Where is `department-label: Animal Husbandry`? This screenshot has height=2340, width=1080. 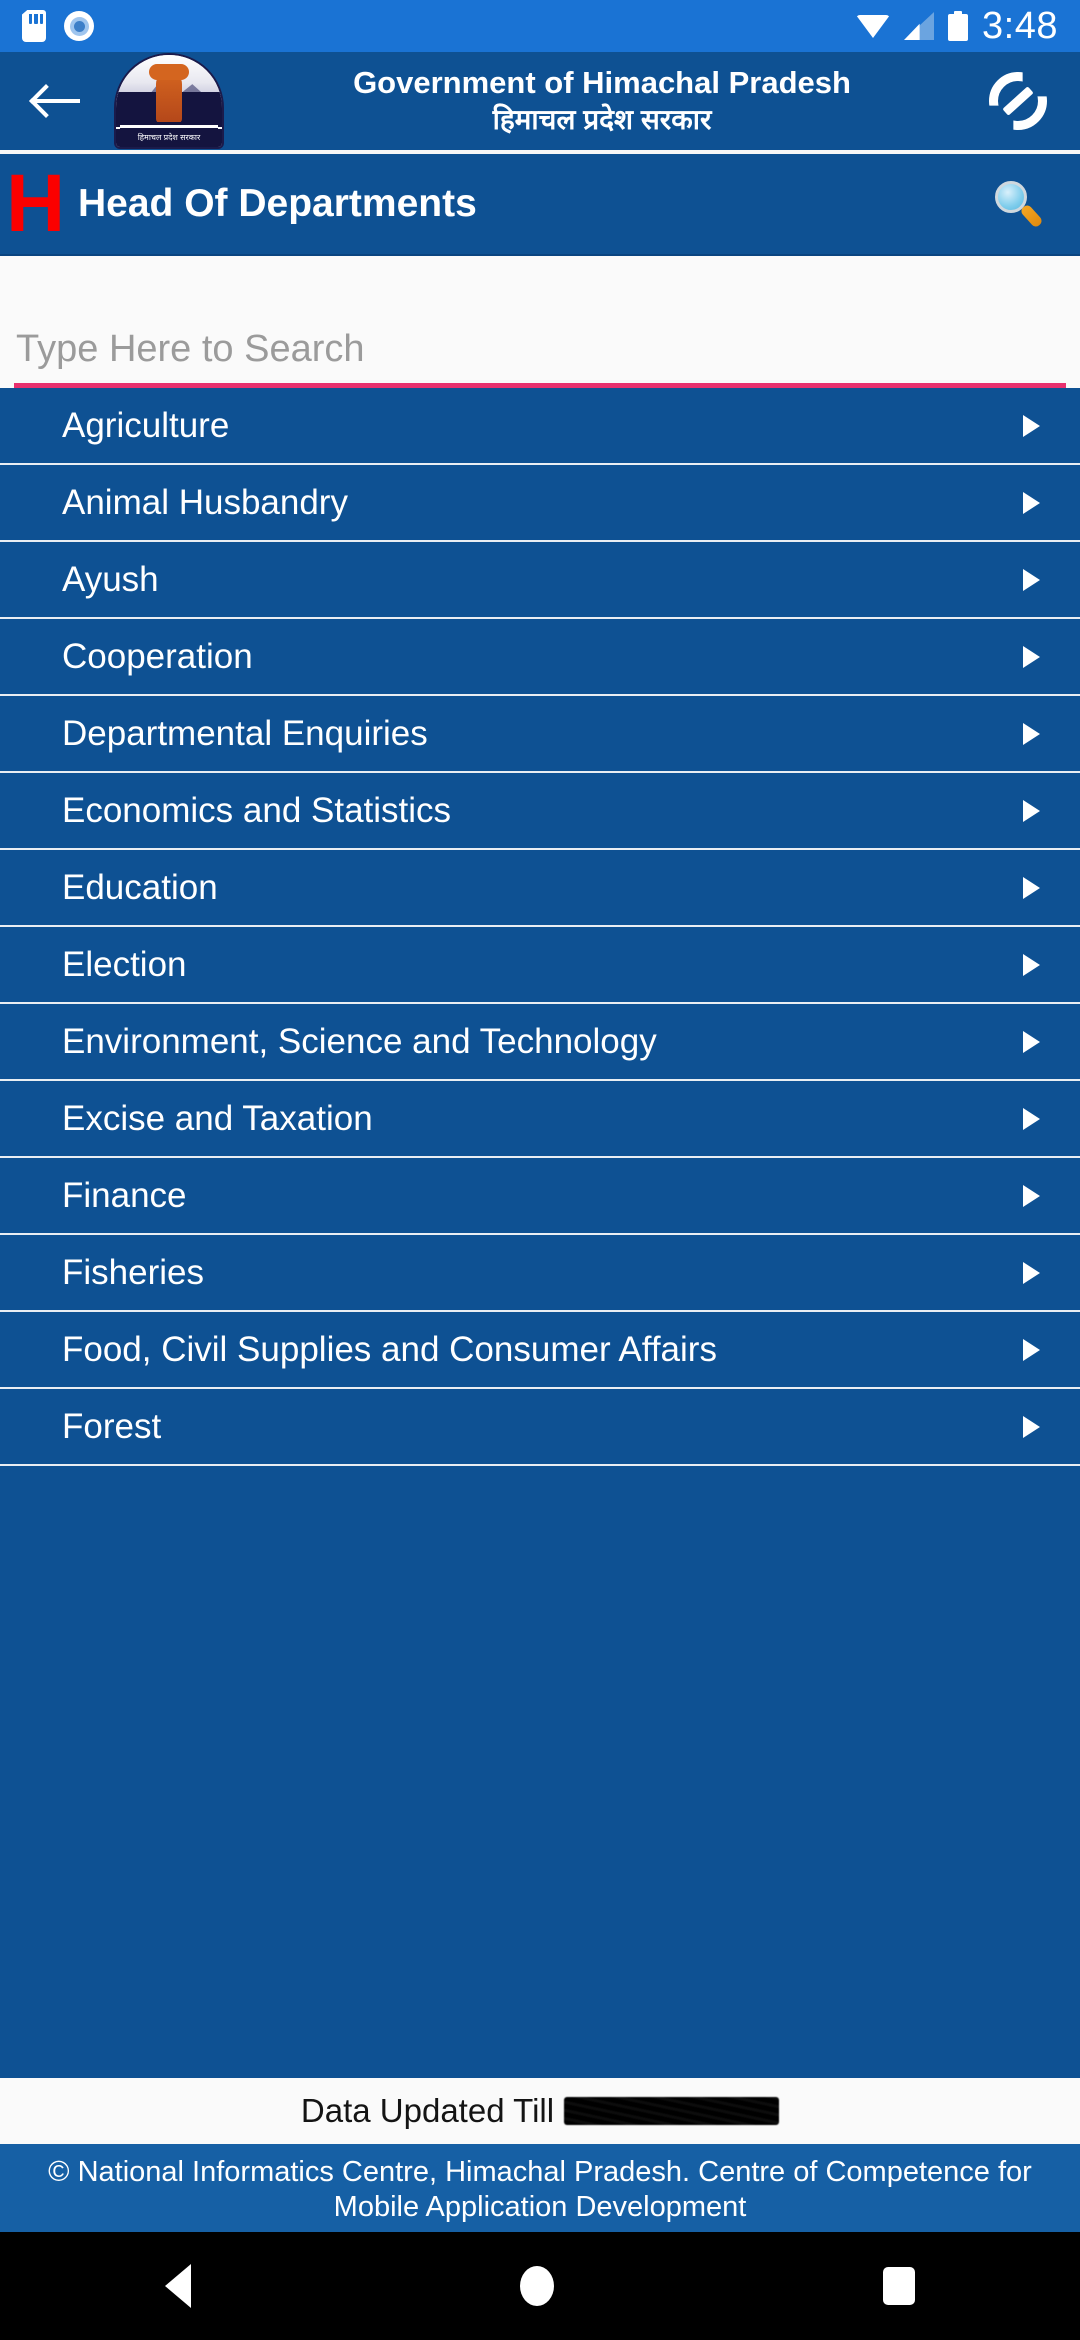
department-label: Animal Husbandry is located at coordinates (205, 502).